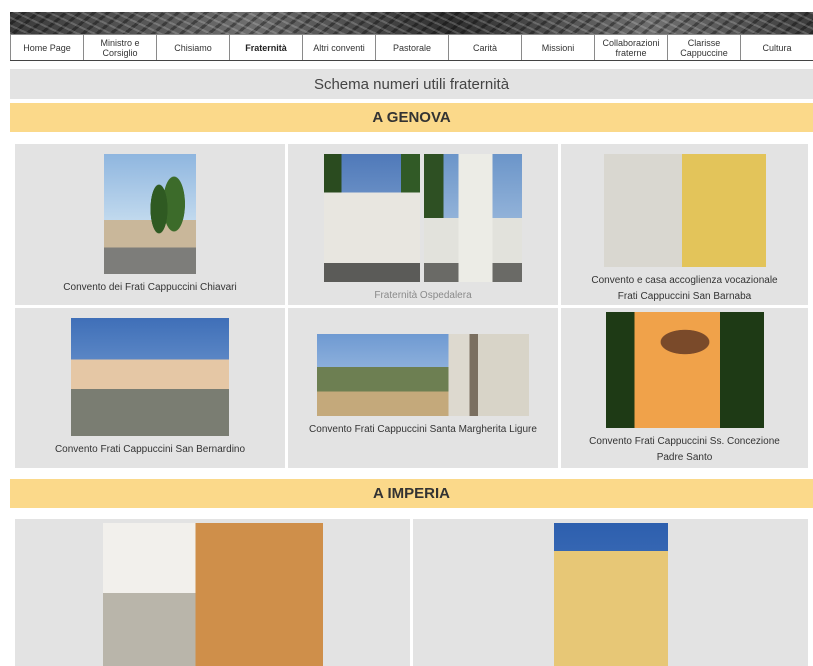  I want to click on caption-ospedalera: Fraternità Ospedalera, so click(423, 295).